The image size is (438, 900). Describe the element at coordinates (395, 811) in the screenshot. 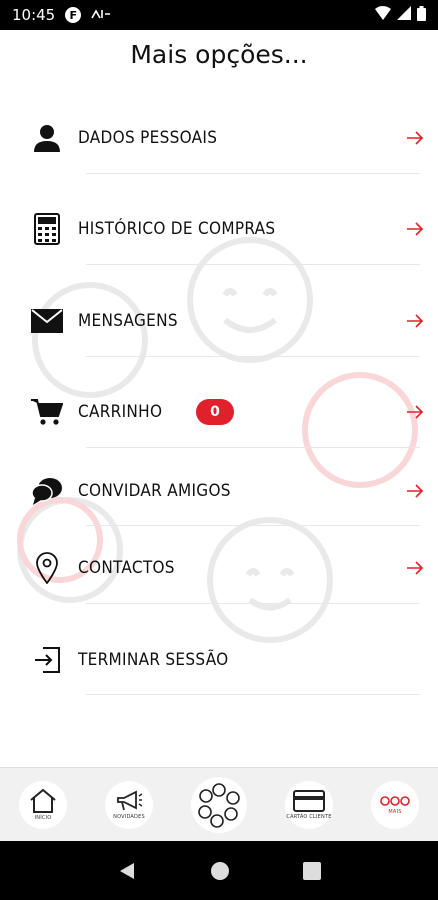

I see `tab-label: MAIS` at that location.